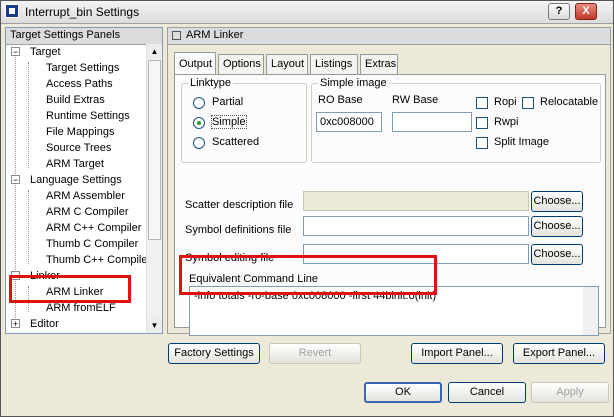  What do you see at coordinates (229, 122) in the screenshot?
I see `simple-label: Simple` at bounding box center [229, 122].